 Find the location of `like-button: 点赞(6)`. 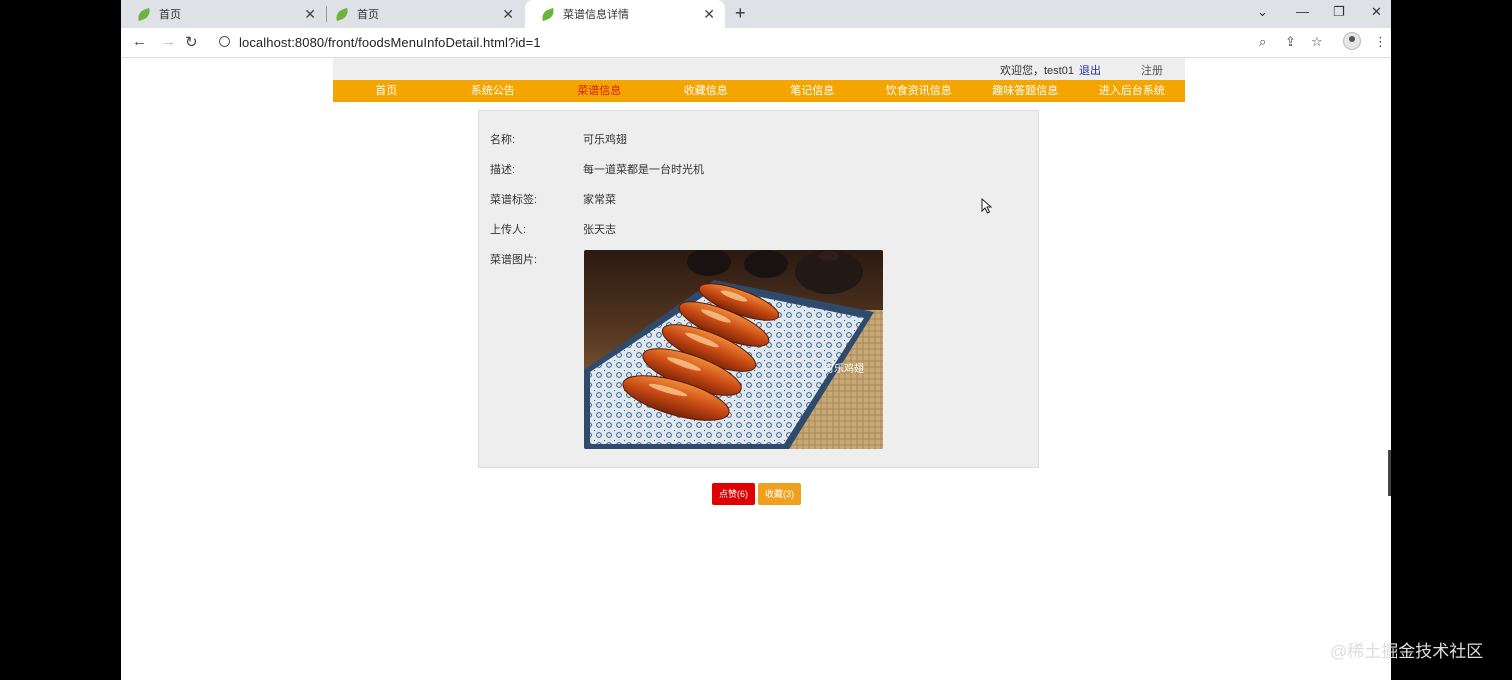

like-button: 点赞(6) is located at coordinates (733, 494).